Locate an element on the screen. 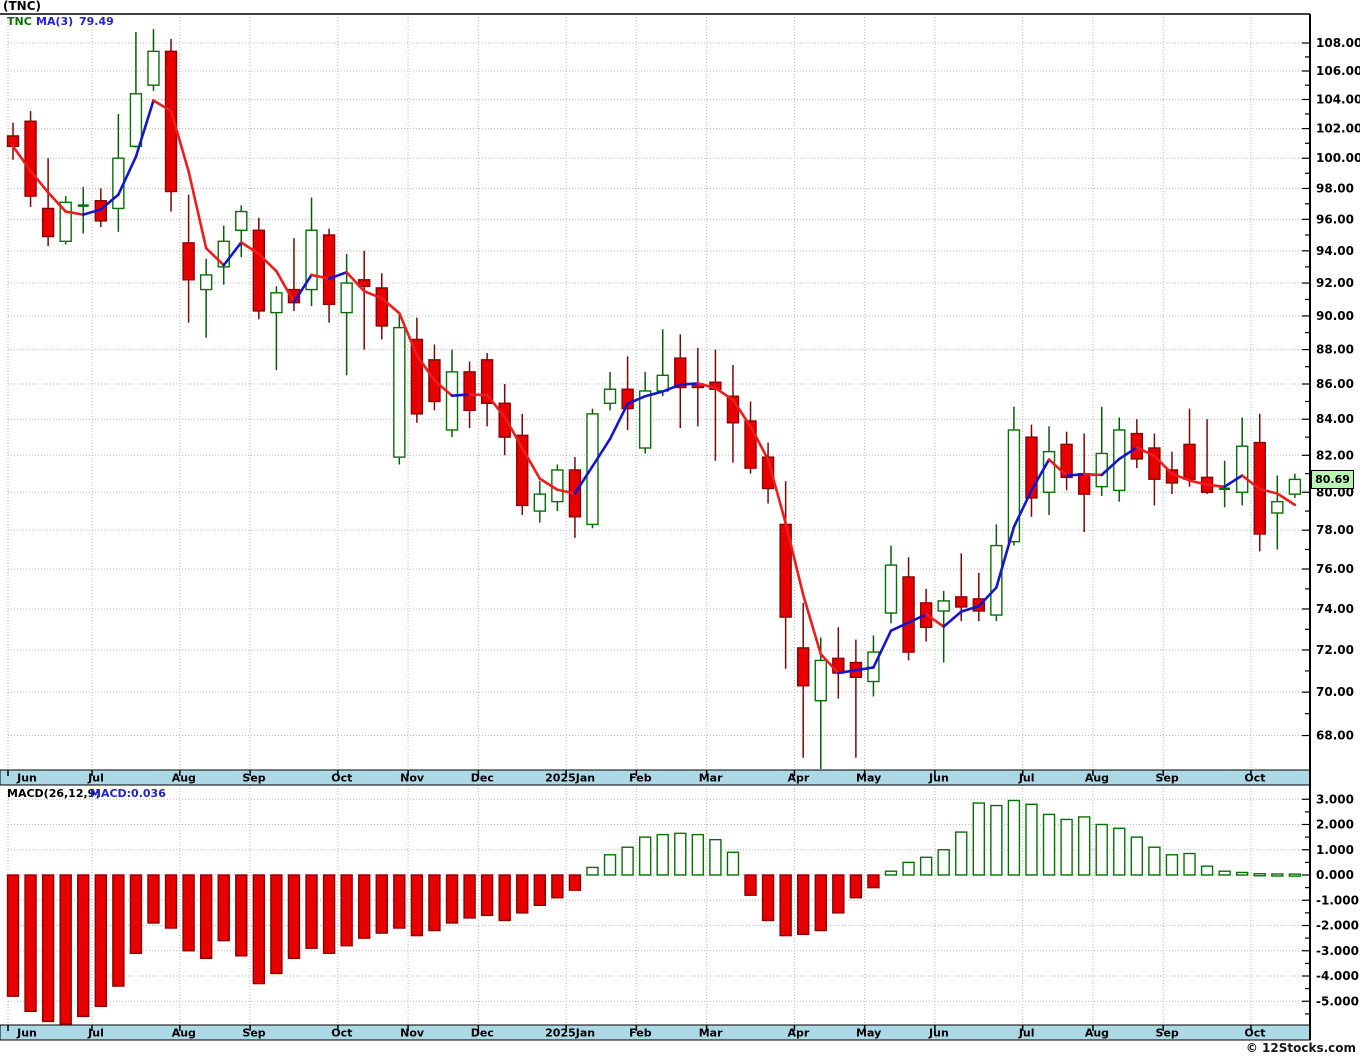 This screenshot has height=1056, width=1360. price-axis-label: 94.00 is located at coordinates (1335, 251).